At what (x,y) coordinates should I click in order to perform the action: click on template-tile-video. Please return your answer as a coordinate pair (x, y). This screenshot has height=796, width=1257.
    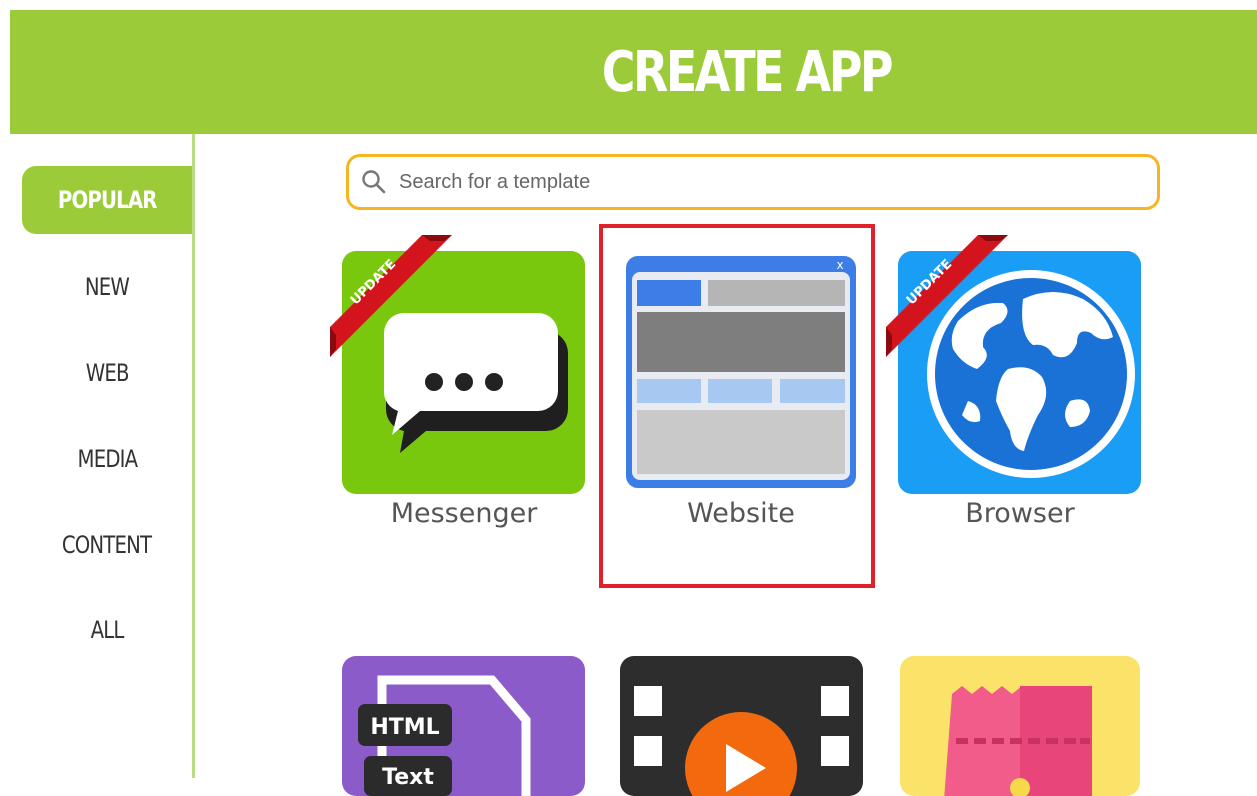
    Looking at the image, I should click on (741, 726).